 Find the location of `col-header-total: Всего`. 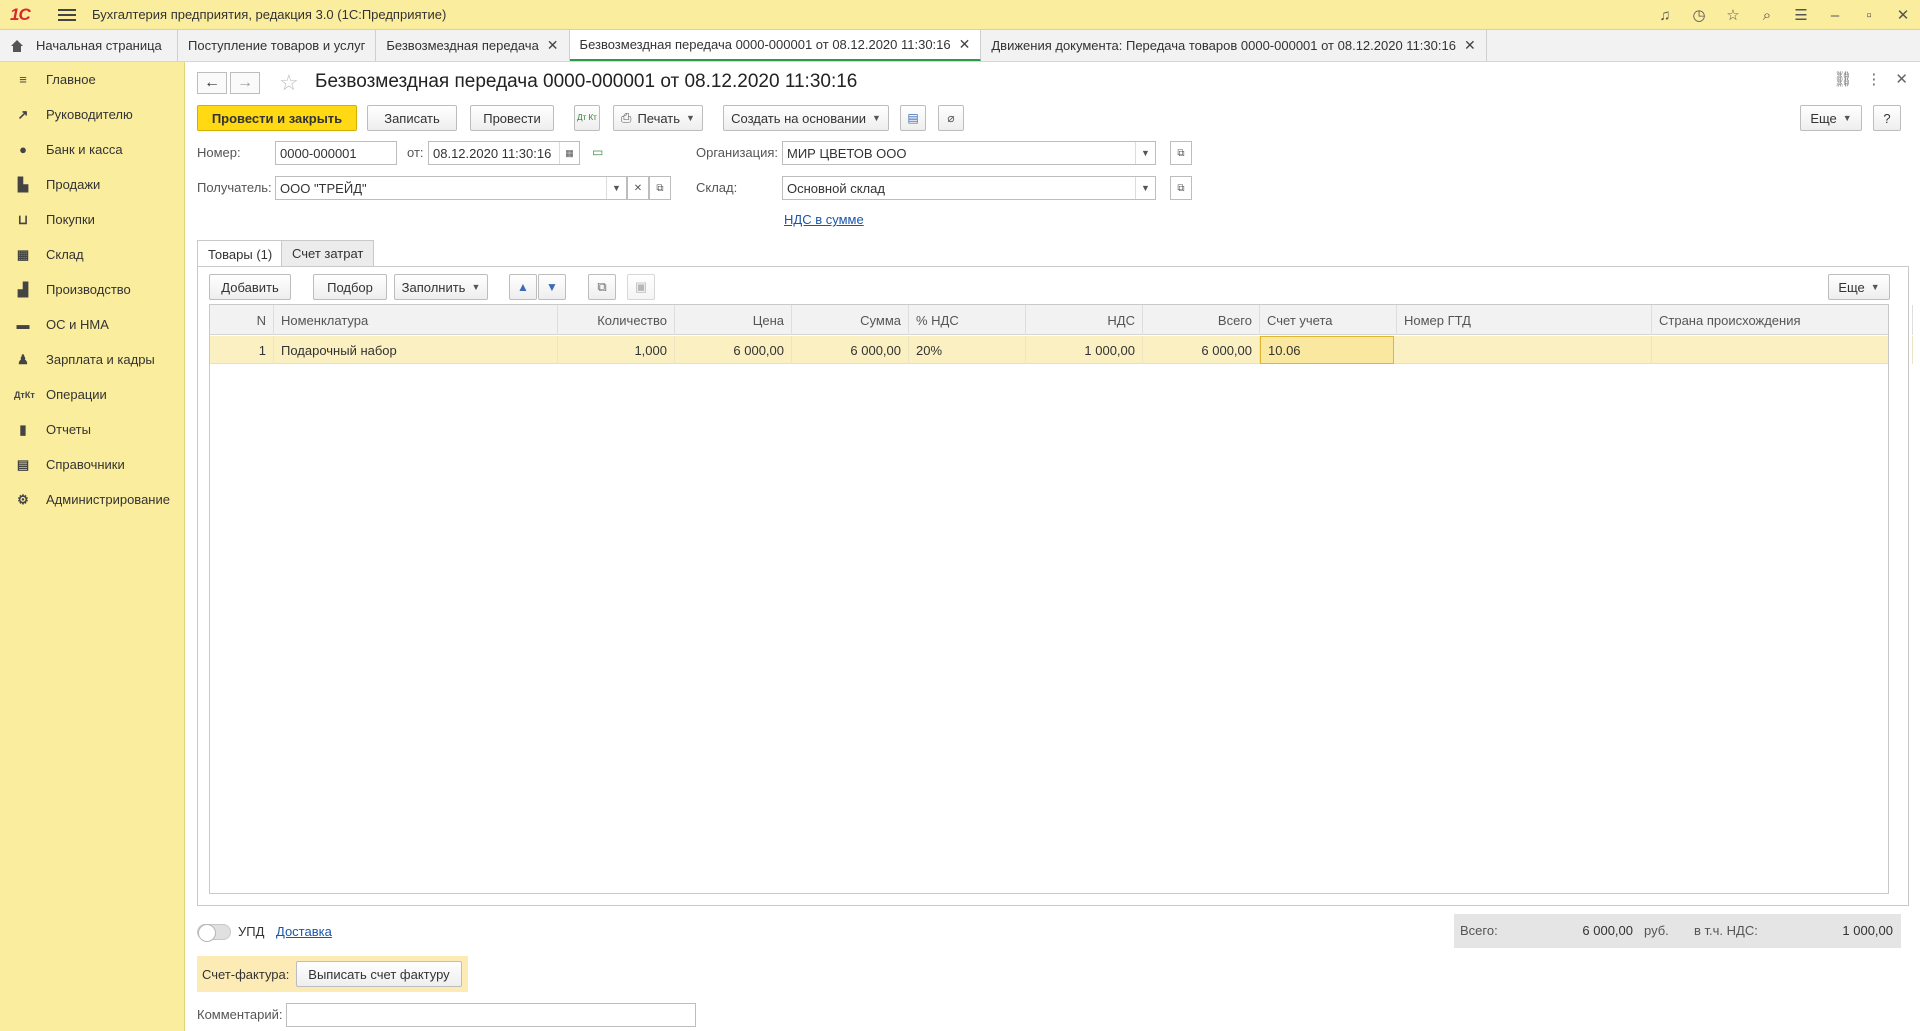

col-header-total: Всего is located at coordinates (1201, 320).